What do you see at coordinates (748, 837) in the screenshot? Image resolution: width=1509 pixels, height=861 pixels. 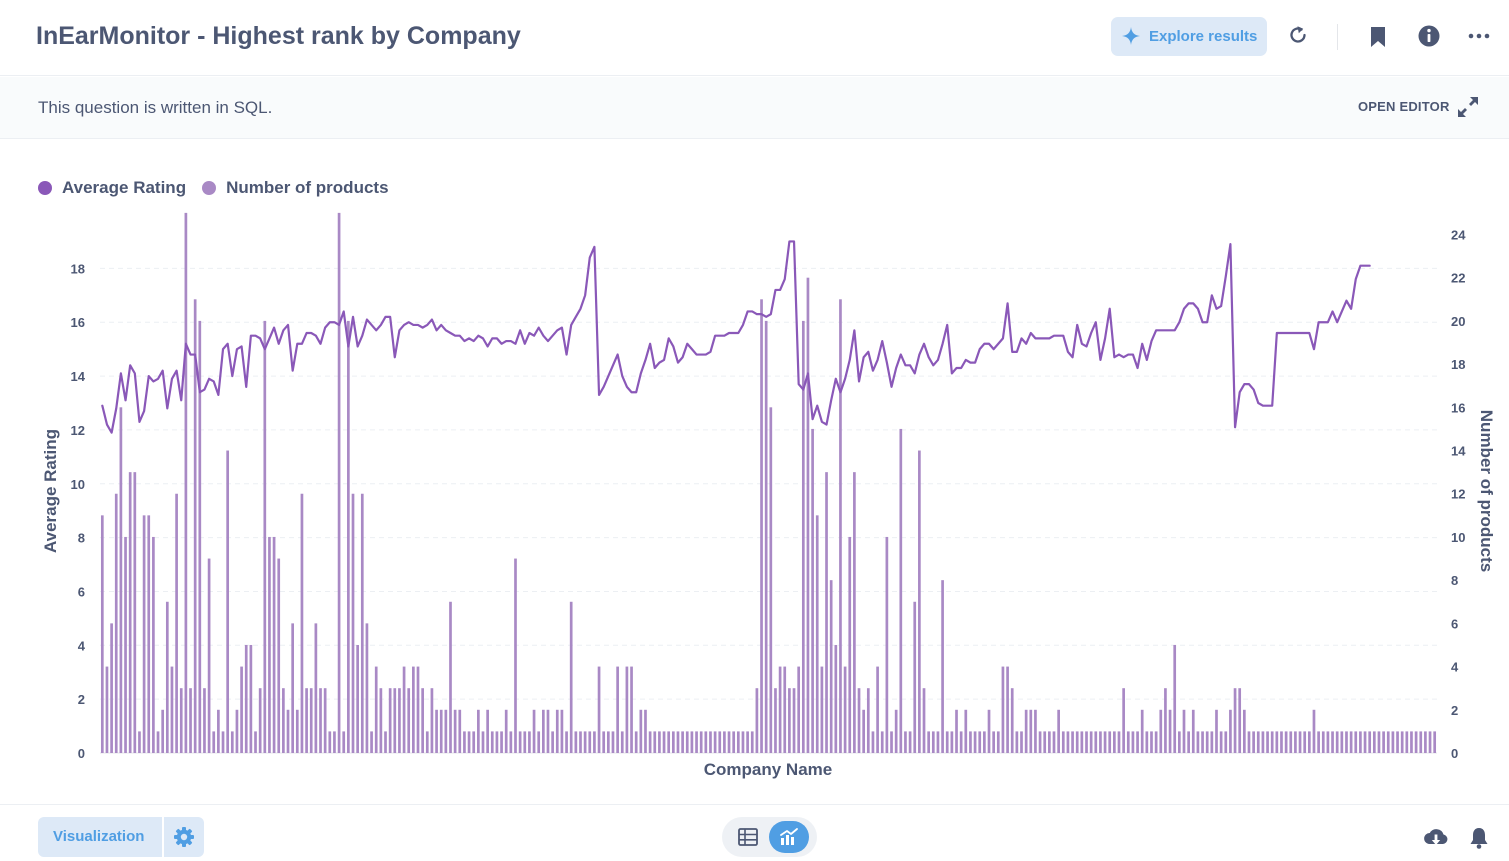 I see `table-view-button` at bounding box center [748, 837].